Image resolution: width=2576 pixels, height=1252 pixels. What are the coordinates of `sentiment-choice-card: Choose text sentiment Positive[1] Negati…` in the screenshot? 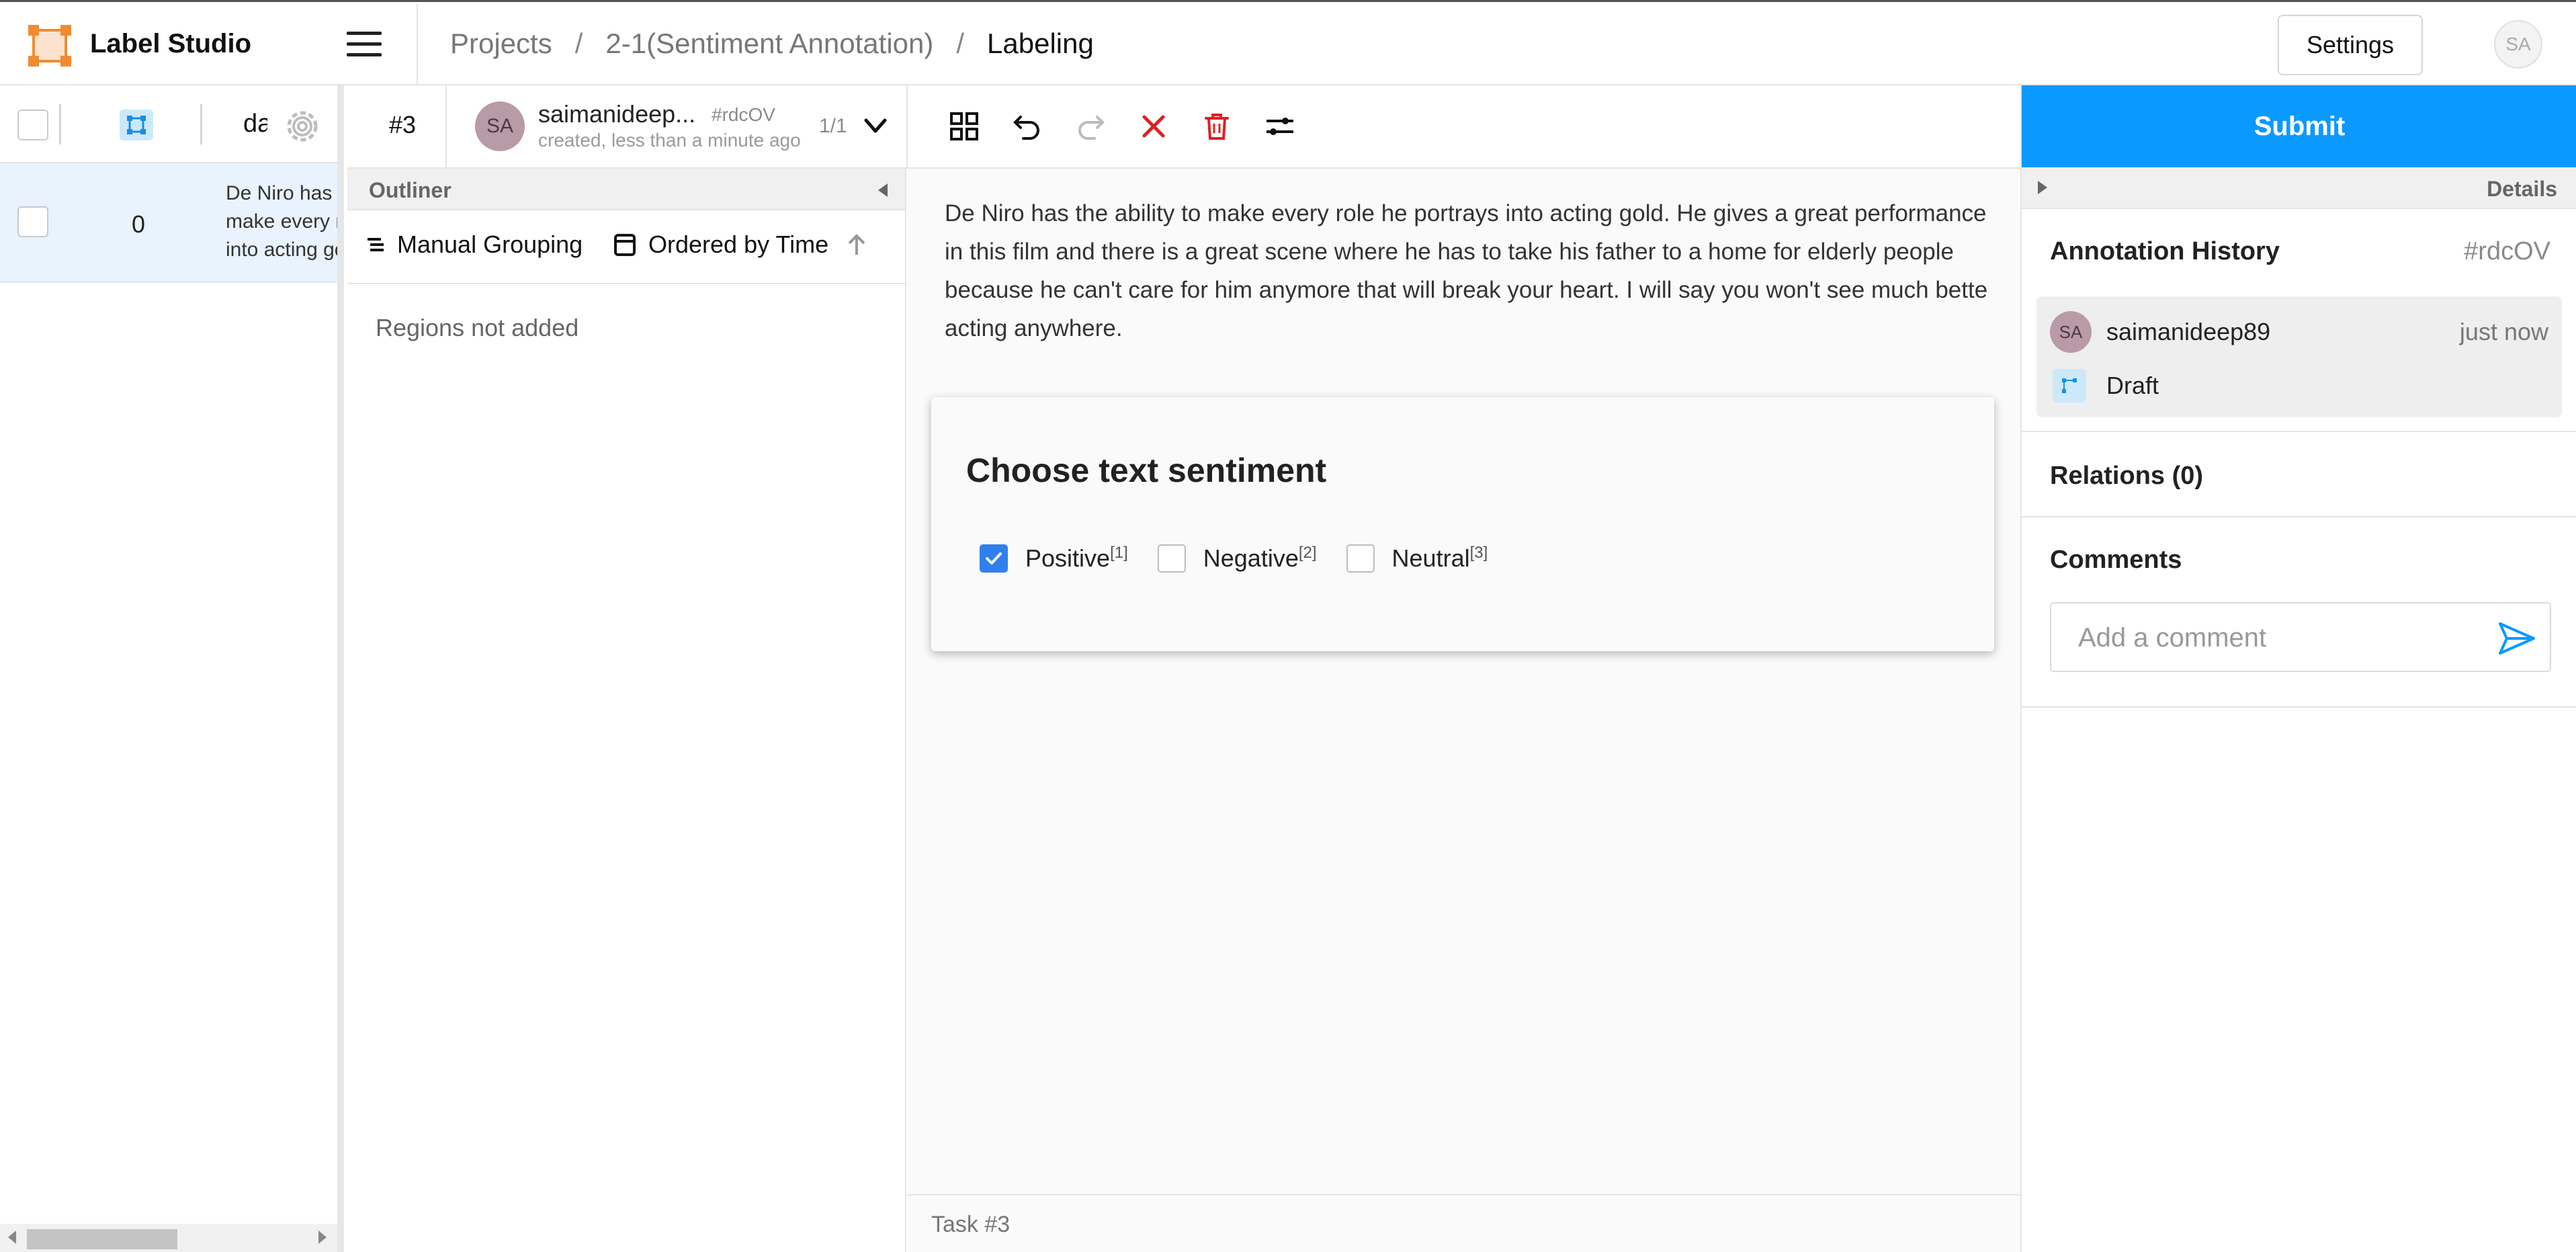 It's located at (1462, 524).